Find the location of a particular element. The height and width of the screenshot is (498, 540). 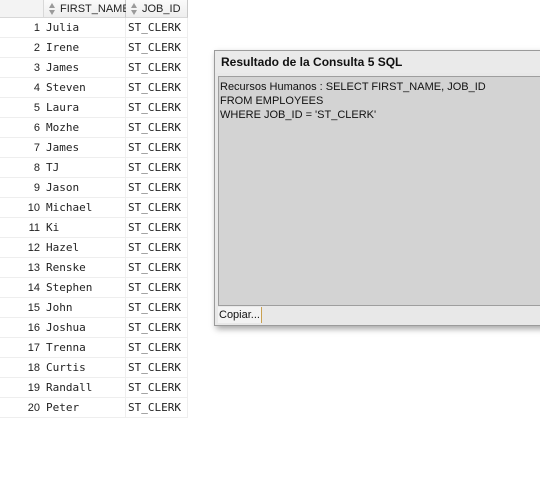

table-row: 17 Trenna ST_CLERK is located at coordinates (94, 348).